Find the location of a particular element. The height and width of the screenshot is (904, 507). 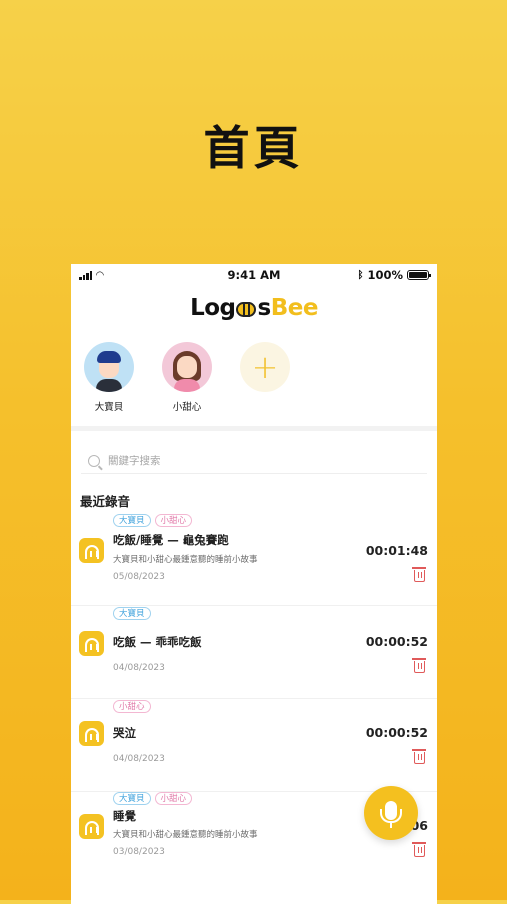

recording-date: 05/08/2023 is located at coordinates (139, 577).